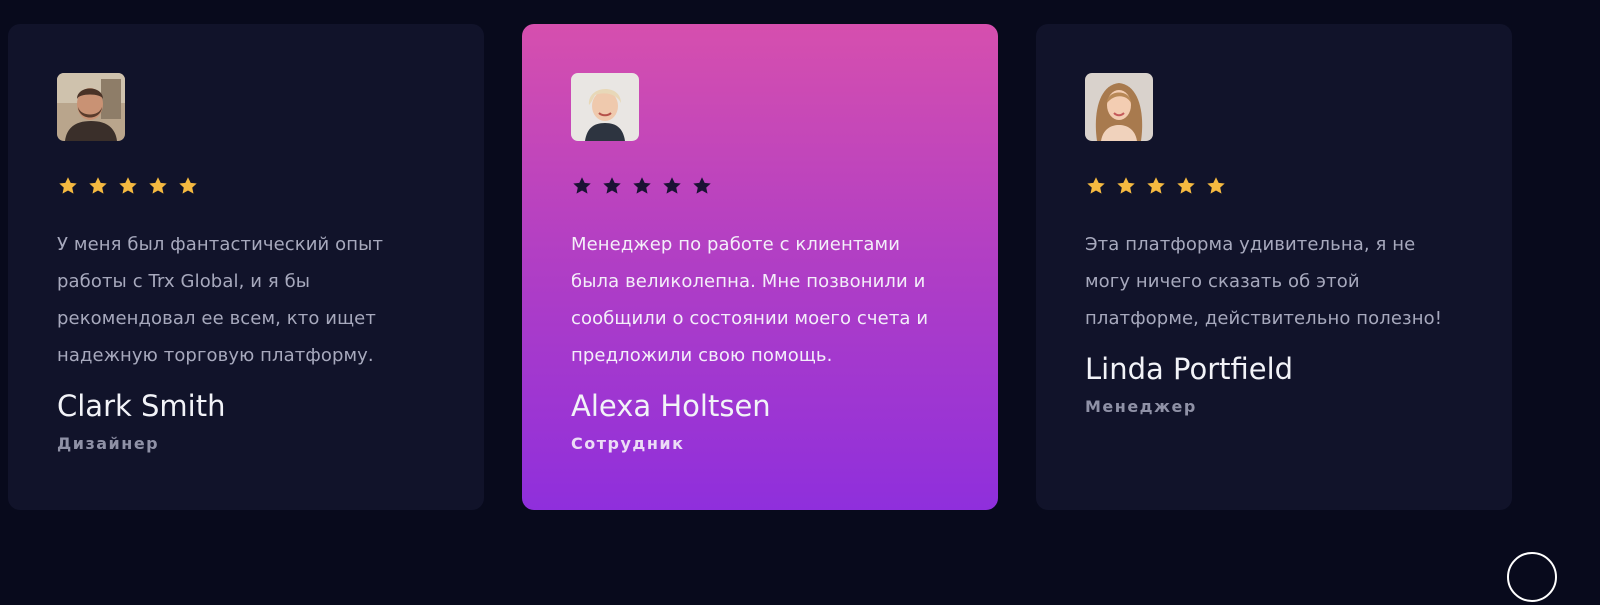 The height and width of the screenshot is (605, 1600). I want to click on reviewer-role: Менеджер, so click(1141, 406).